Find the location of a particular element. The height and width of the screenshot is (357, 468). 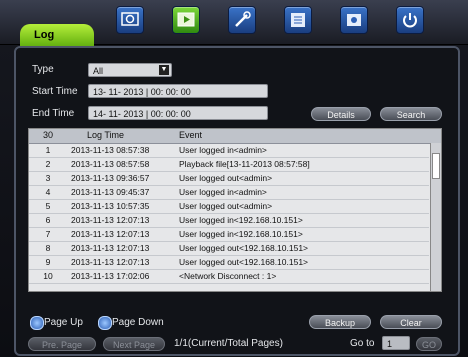

row-number: 6 is located at coordinates (48, 220).